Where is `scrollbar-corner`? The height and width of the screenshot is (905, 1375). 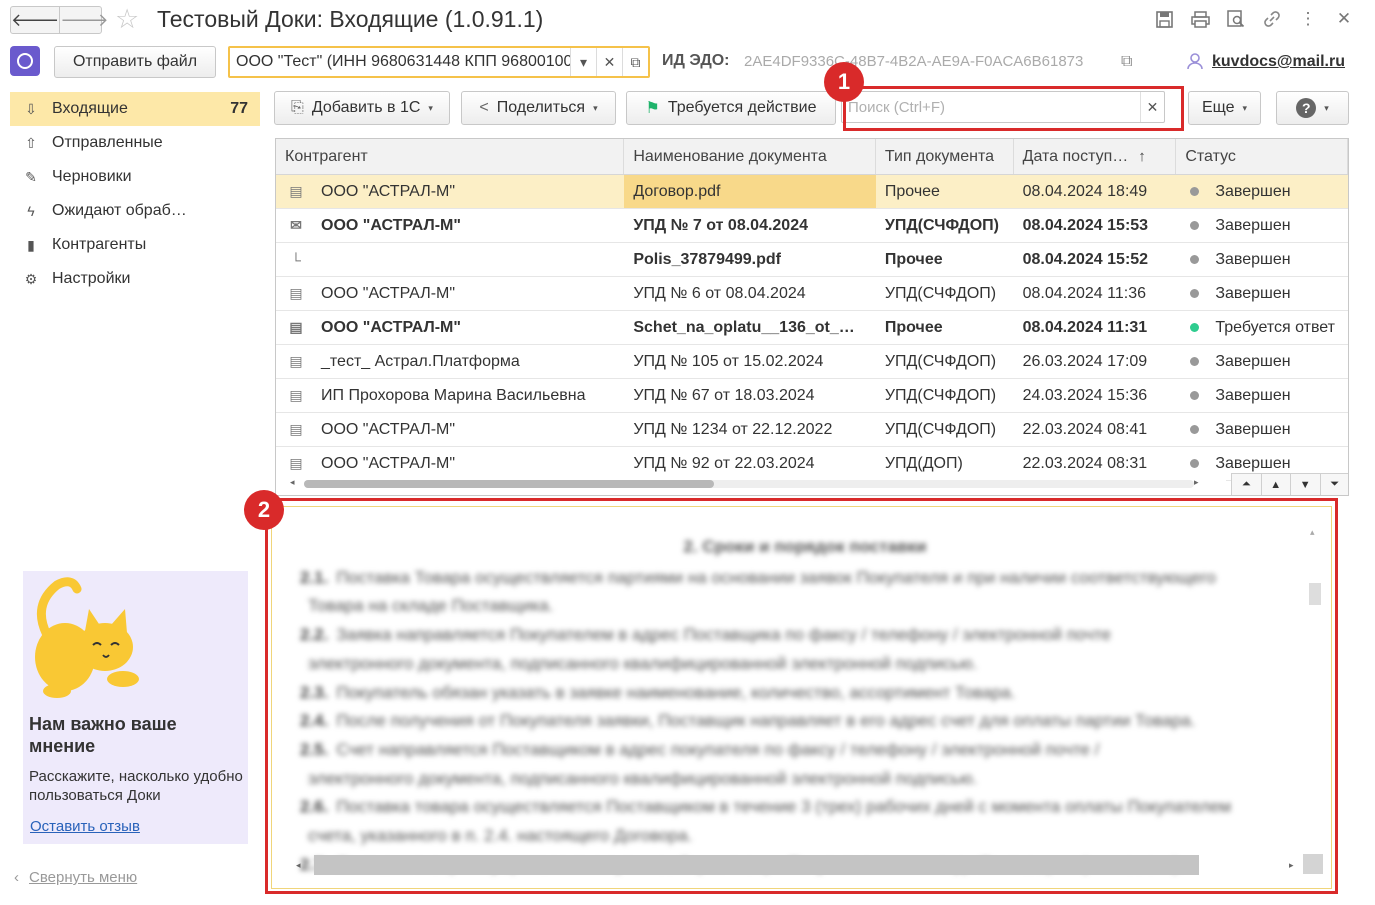
scrollbar-corner is located at coordinates (1313, 864).